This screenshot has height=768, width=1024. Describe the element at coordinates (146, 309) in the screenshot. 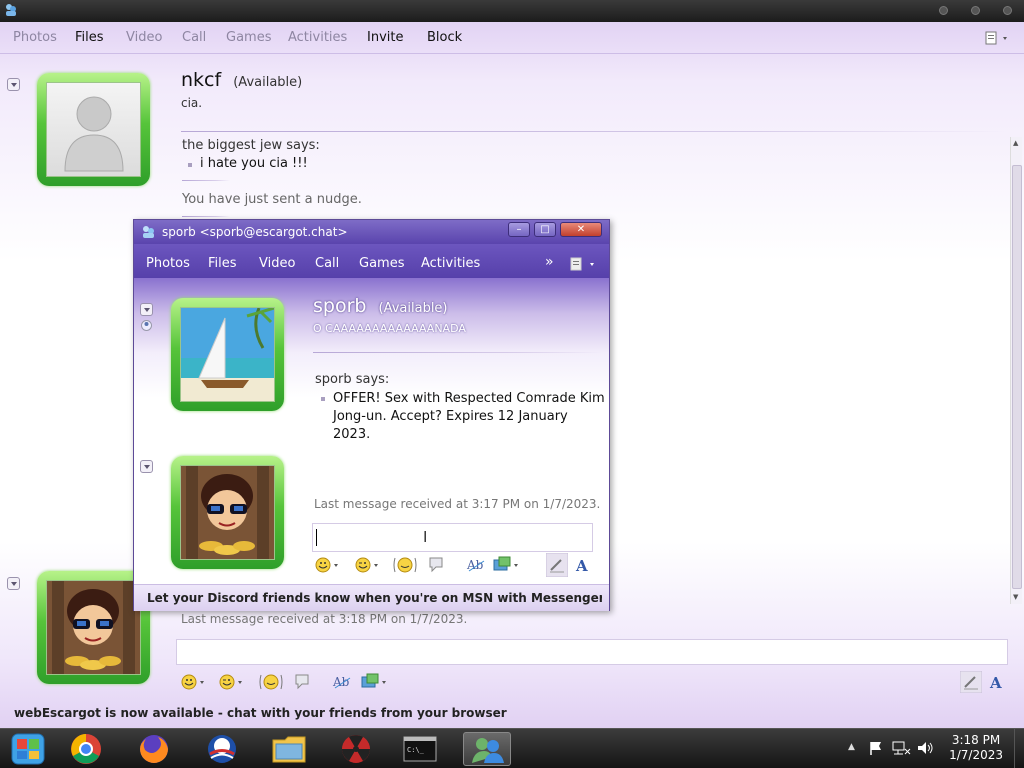

I see `popup-collapse-contact-toggle` at that location.